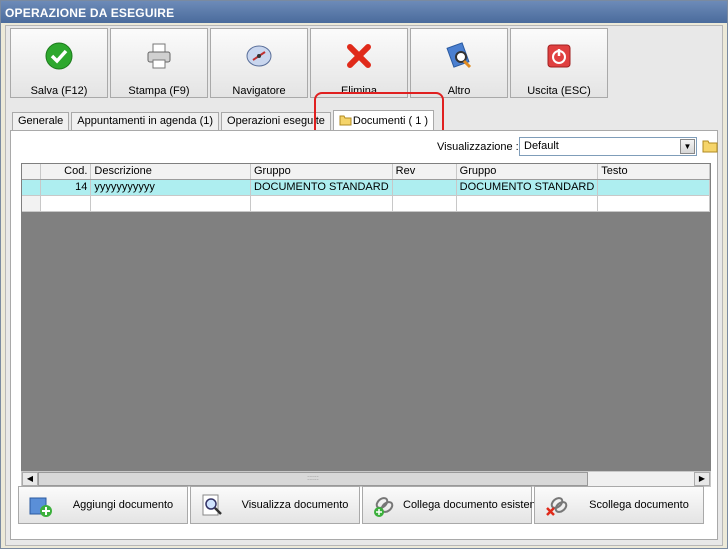  I want to click on other-button: Altro, so click(459, 63).